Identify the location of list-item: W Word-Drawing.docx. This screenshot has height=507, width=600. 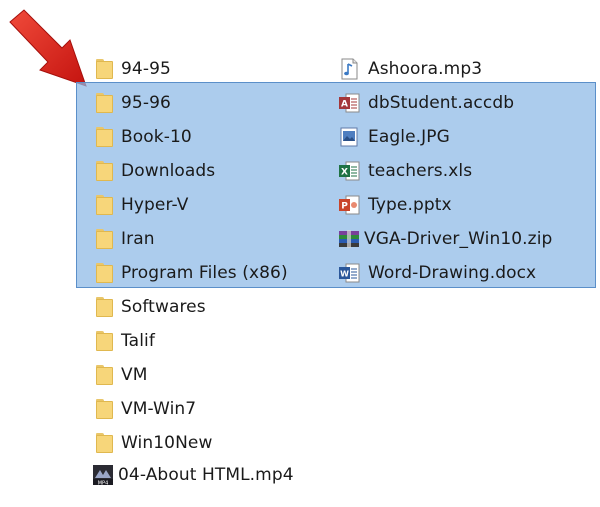
(437, 273).